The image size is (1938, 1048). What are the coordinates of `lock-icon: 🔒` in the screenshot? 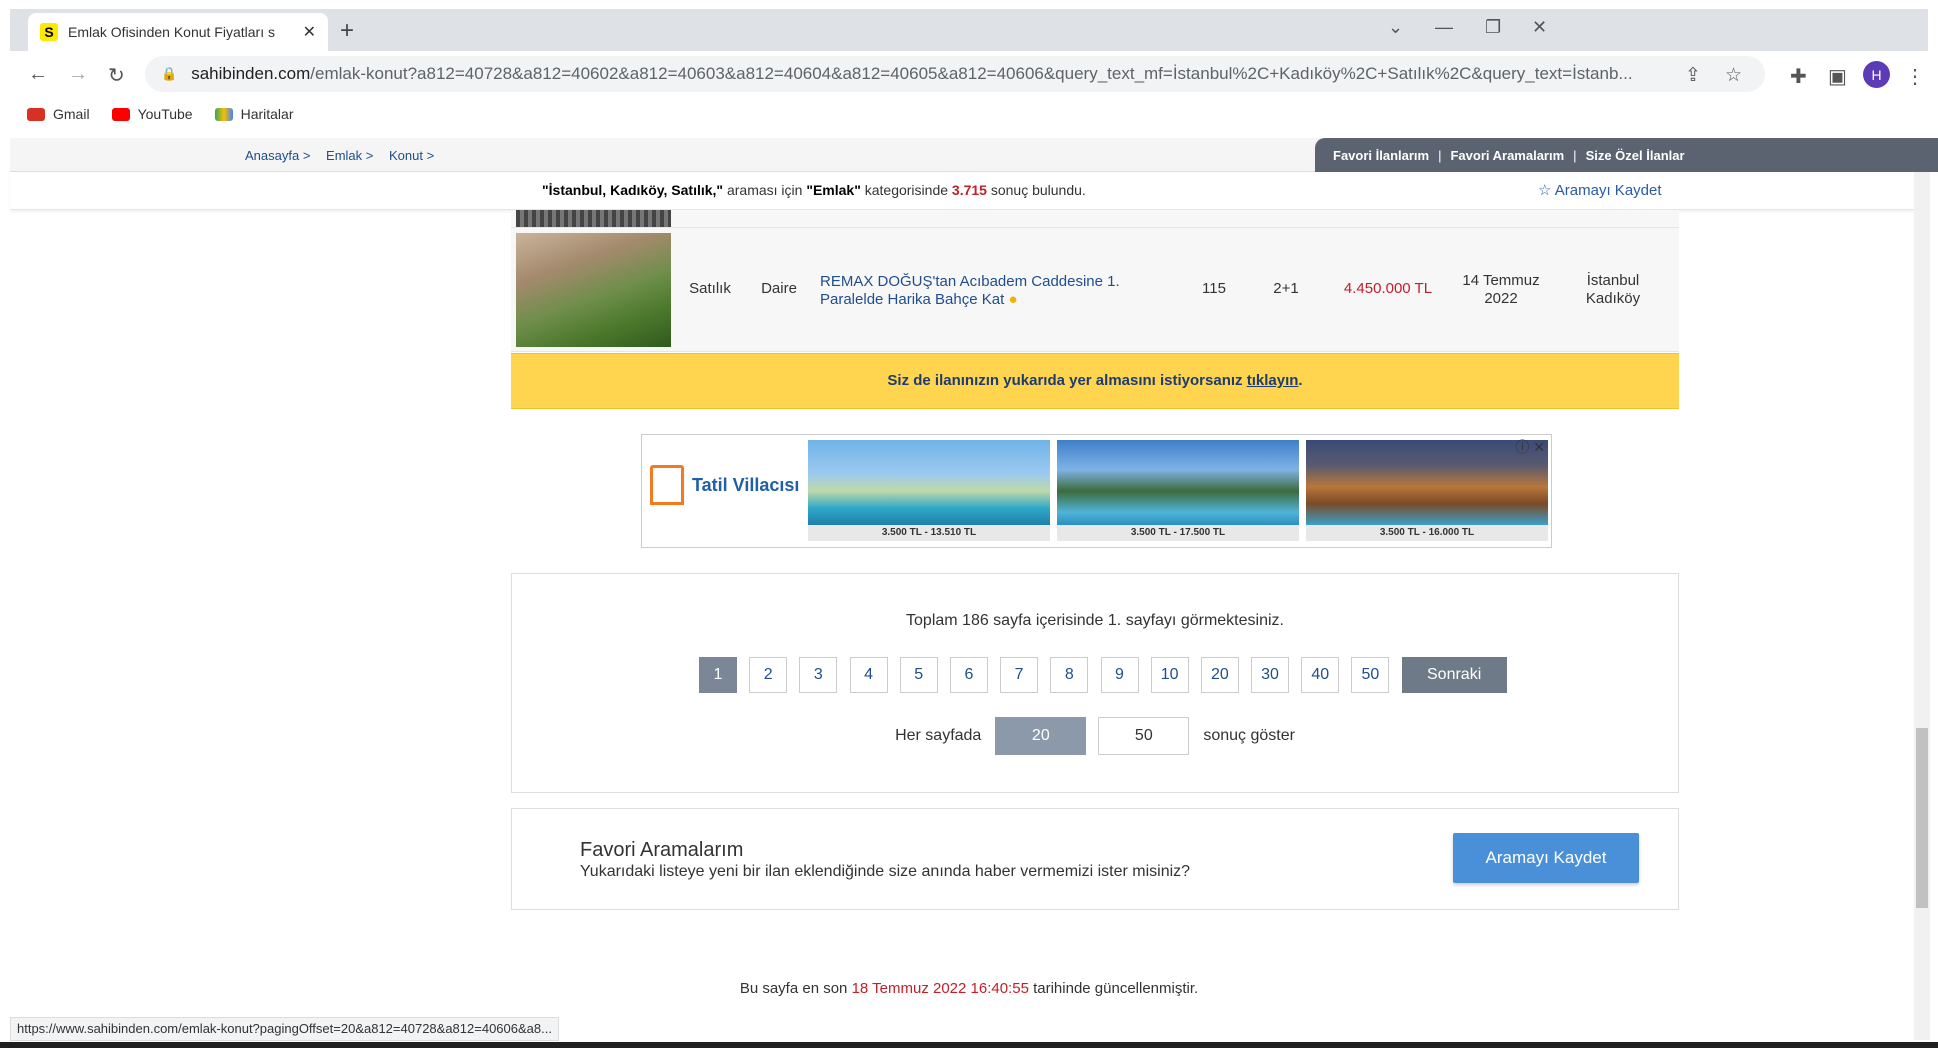 It's located at (169, 73).